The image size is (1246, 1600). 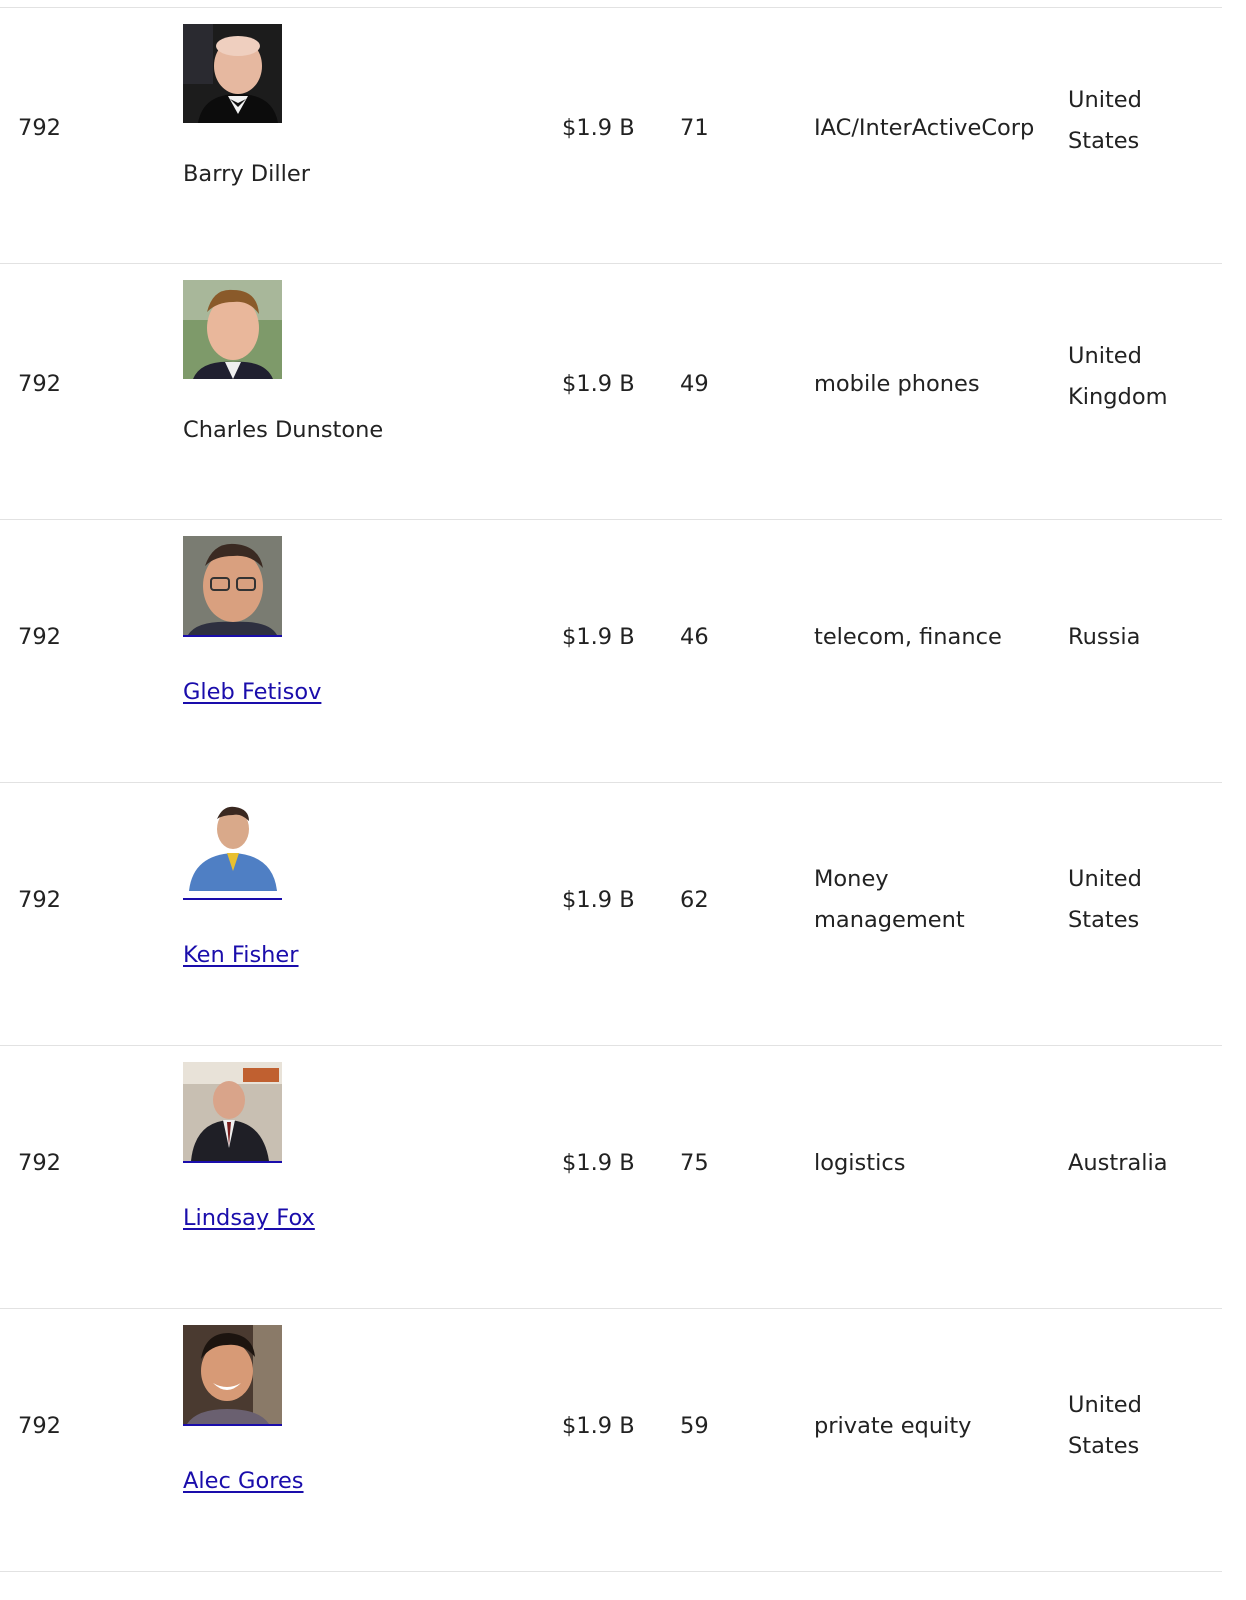 I want to click on person-photo-event-icon, so click(x=232, y=1111).